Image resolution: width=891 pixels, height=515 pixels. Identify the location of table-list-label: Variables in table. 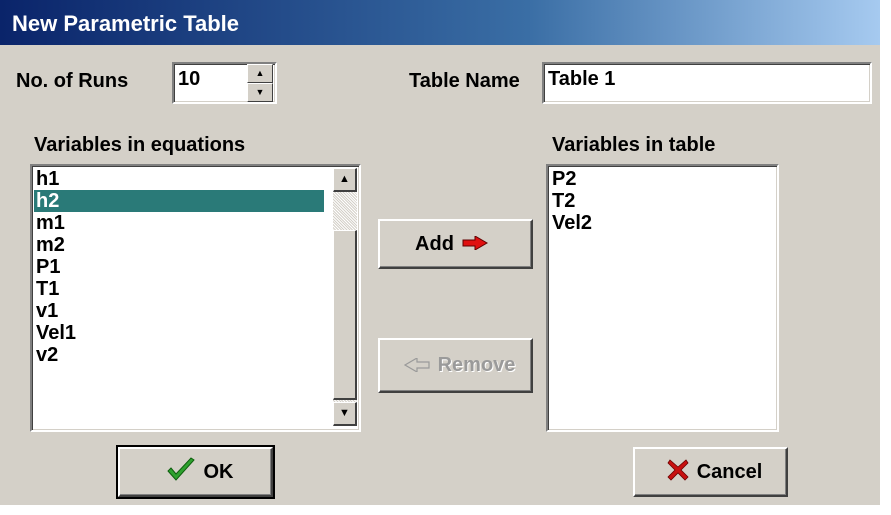
(634, 145).